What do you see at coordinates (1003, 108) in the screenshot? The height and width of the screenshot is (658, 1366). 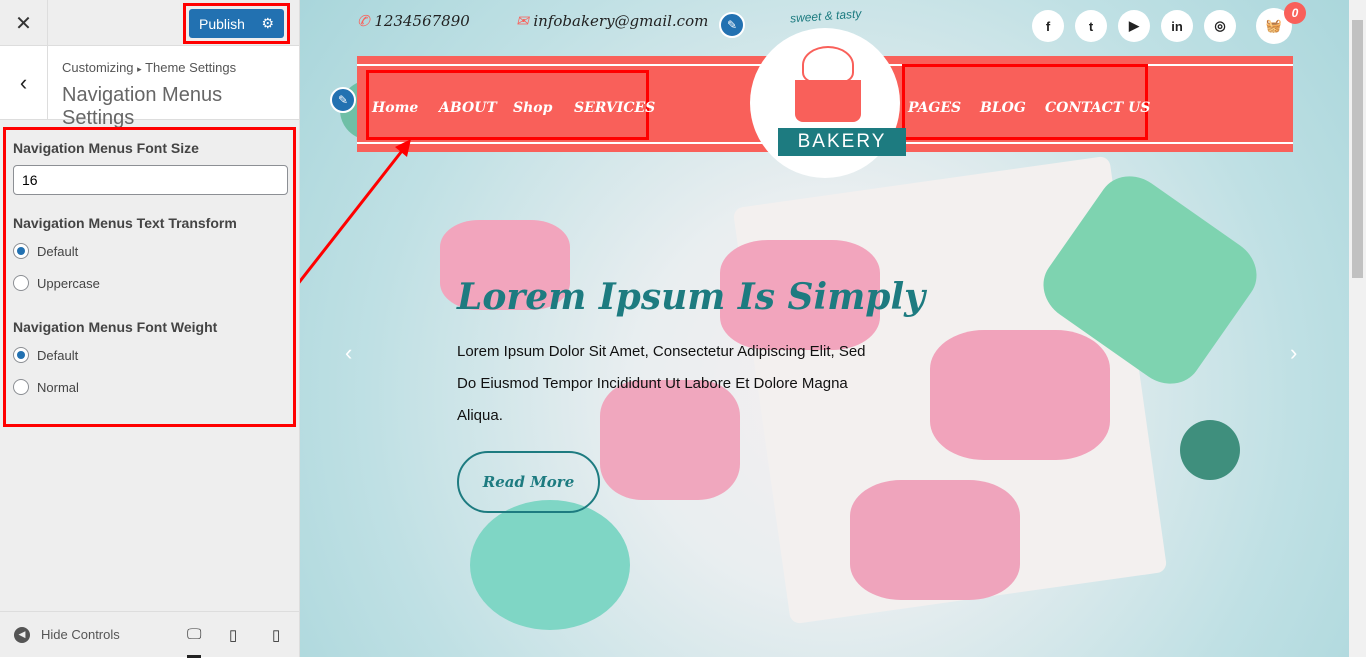 I see `nav-blog: BLOG` at bounding box center [1003, 108].